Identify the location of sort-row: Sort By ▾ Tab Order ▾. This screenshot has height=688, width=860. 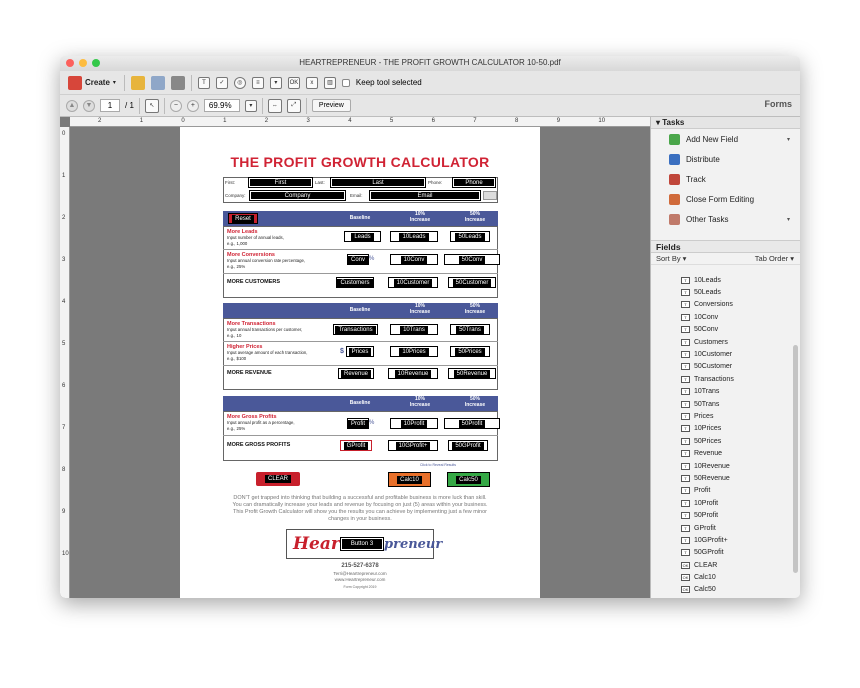
(725, 259).